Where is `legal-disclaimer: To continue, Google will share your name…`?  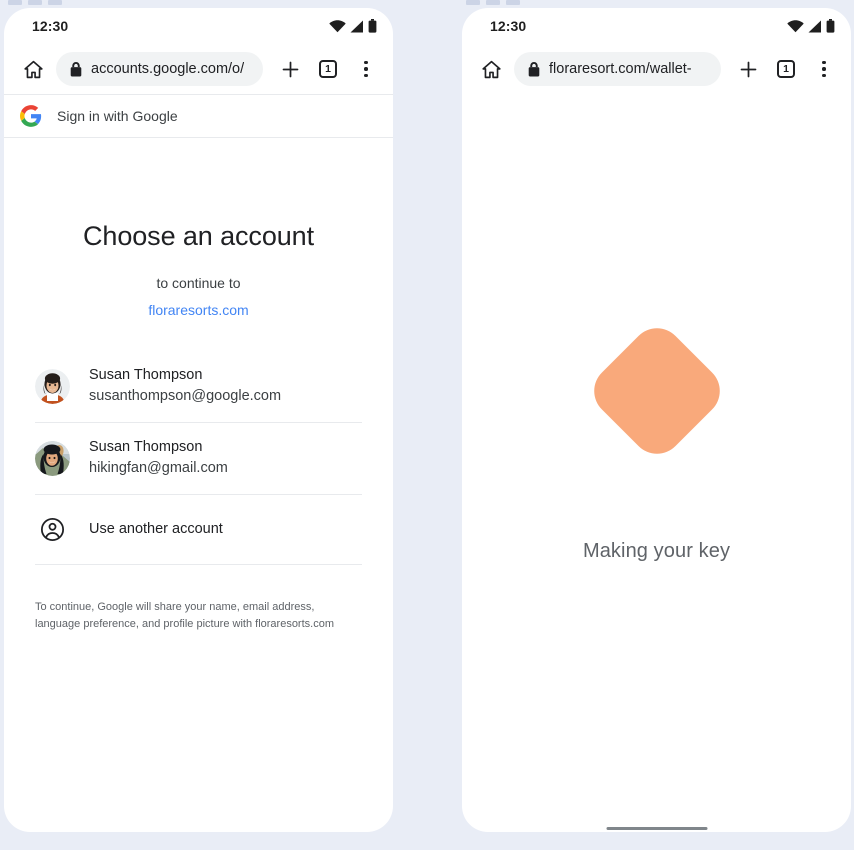
legal-disclaimer: To continue, Google will share your name… is located at coordinates (184, 615).